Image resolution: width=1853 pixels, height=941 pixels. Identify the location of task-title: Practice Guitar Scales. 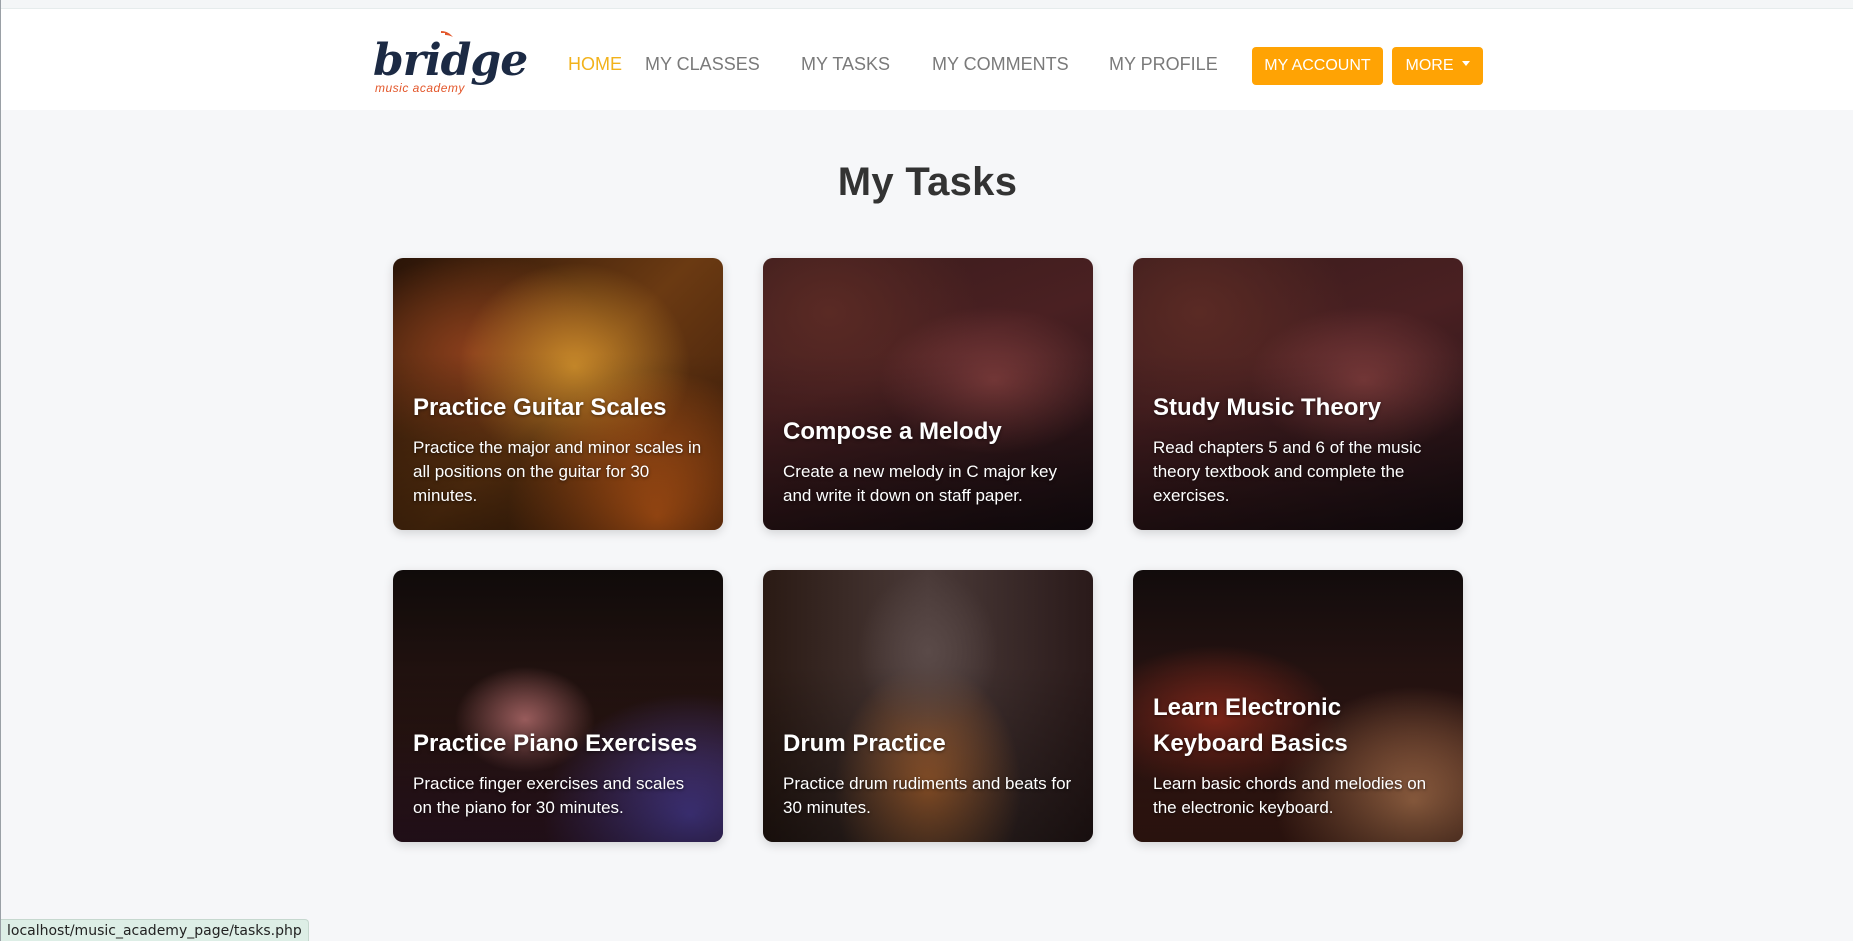
(540, 407).